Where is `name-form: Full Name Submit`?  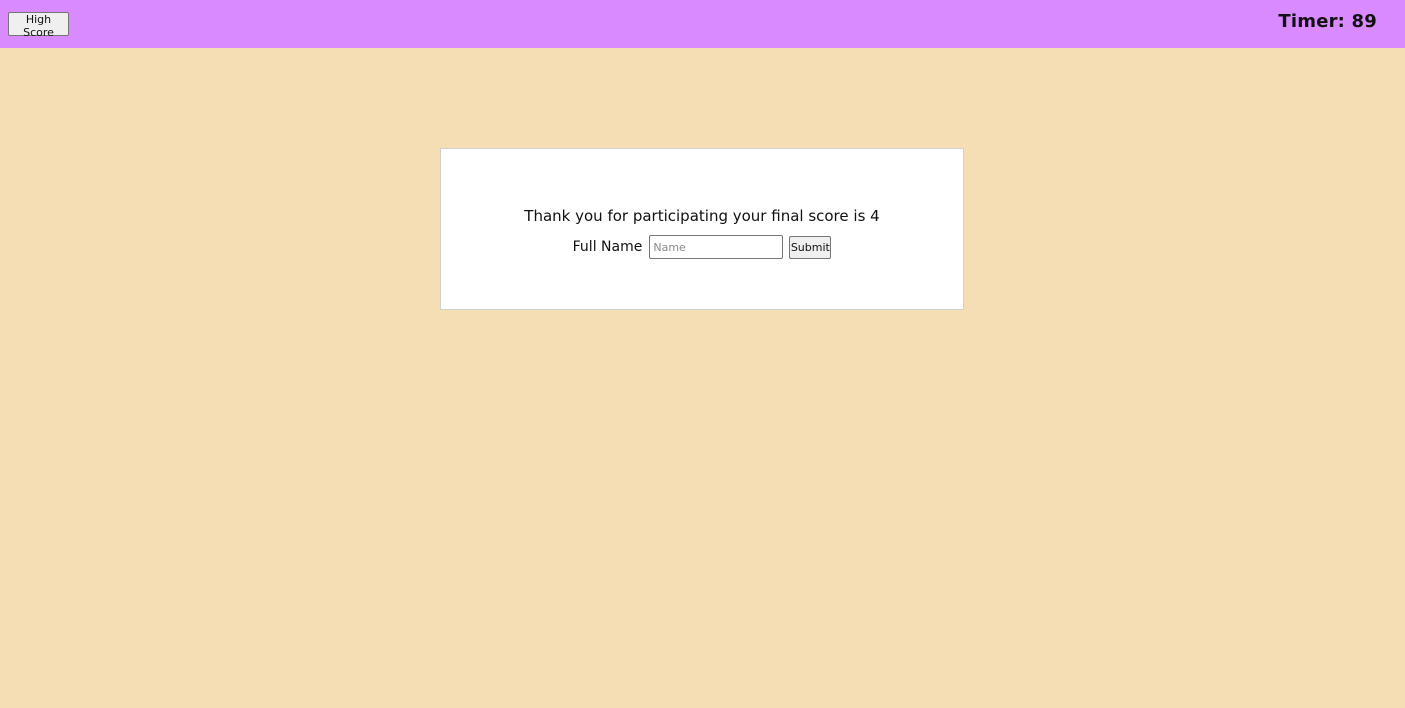
name-form: Full Name Submit is located at coordinates (702, 247).